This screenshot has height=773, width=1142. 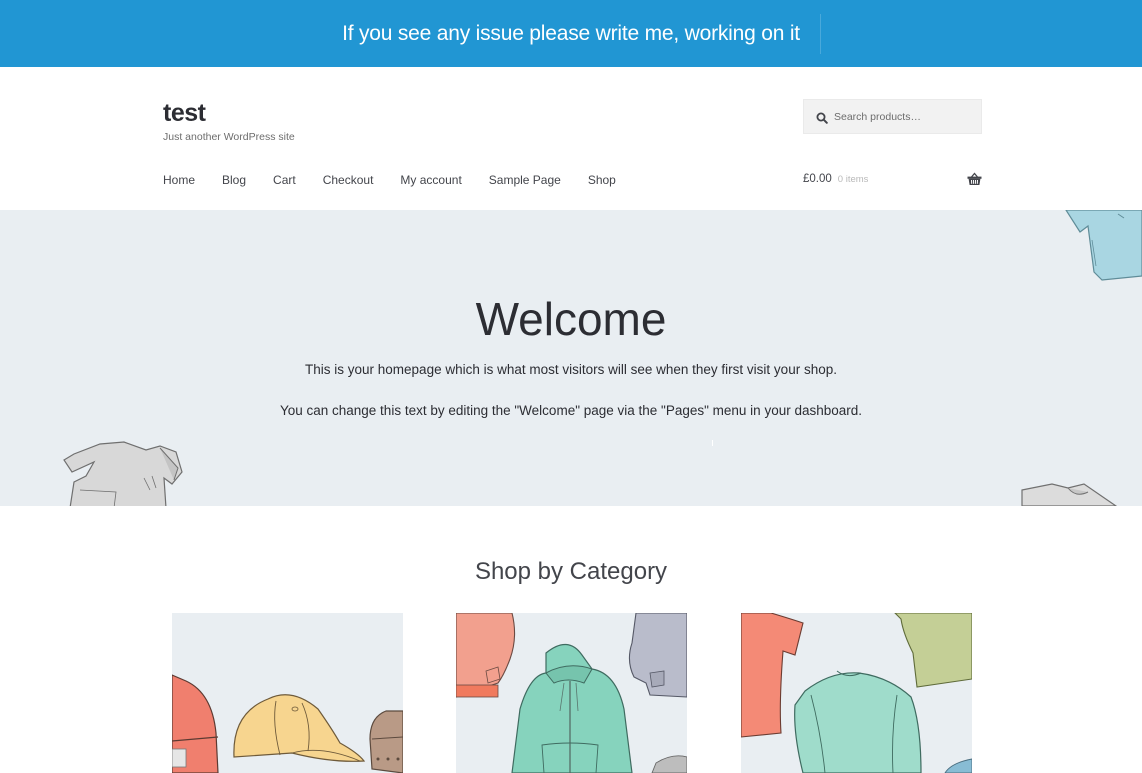 I want to click on search-icon, so click(x=822, y=117).